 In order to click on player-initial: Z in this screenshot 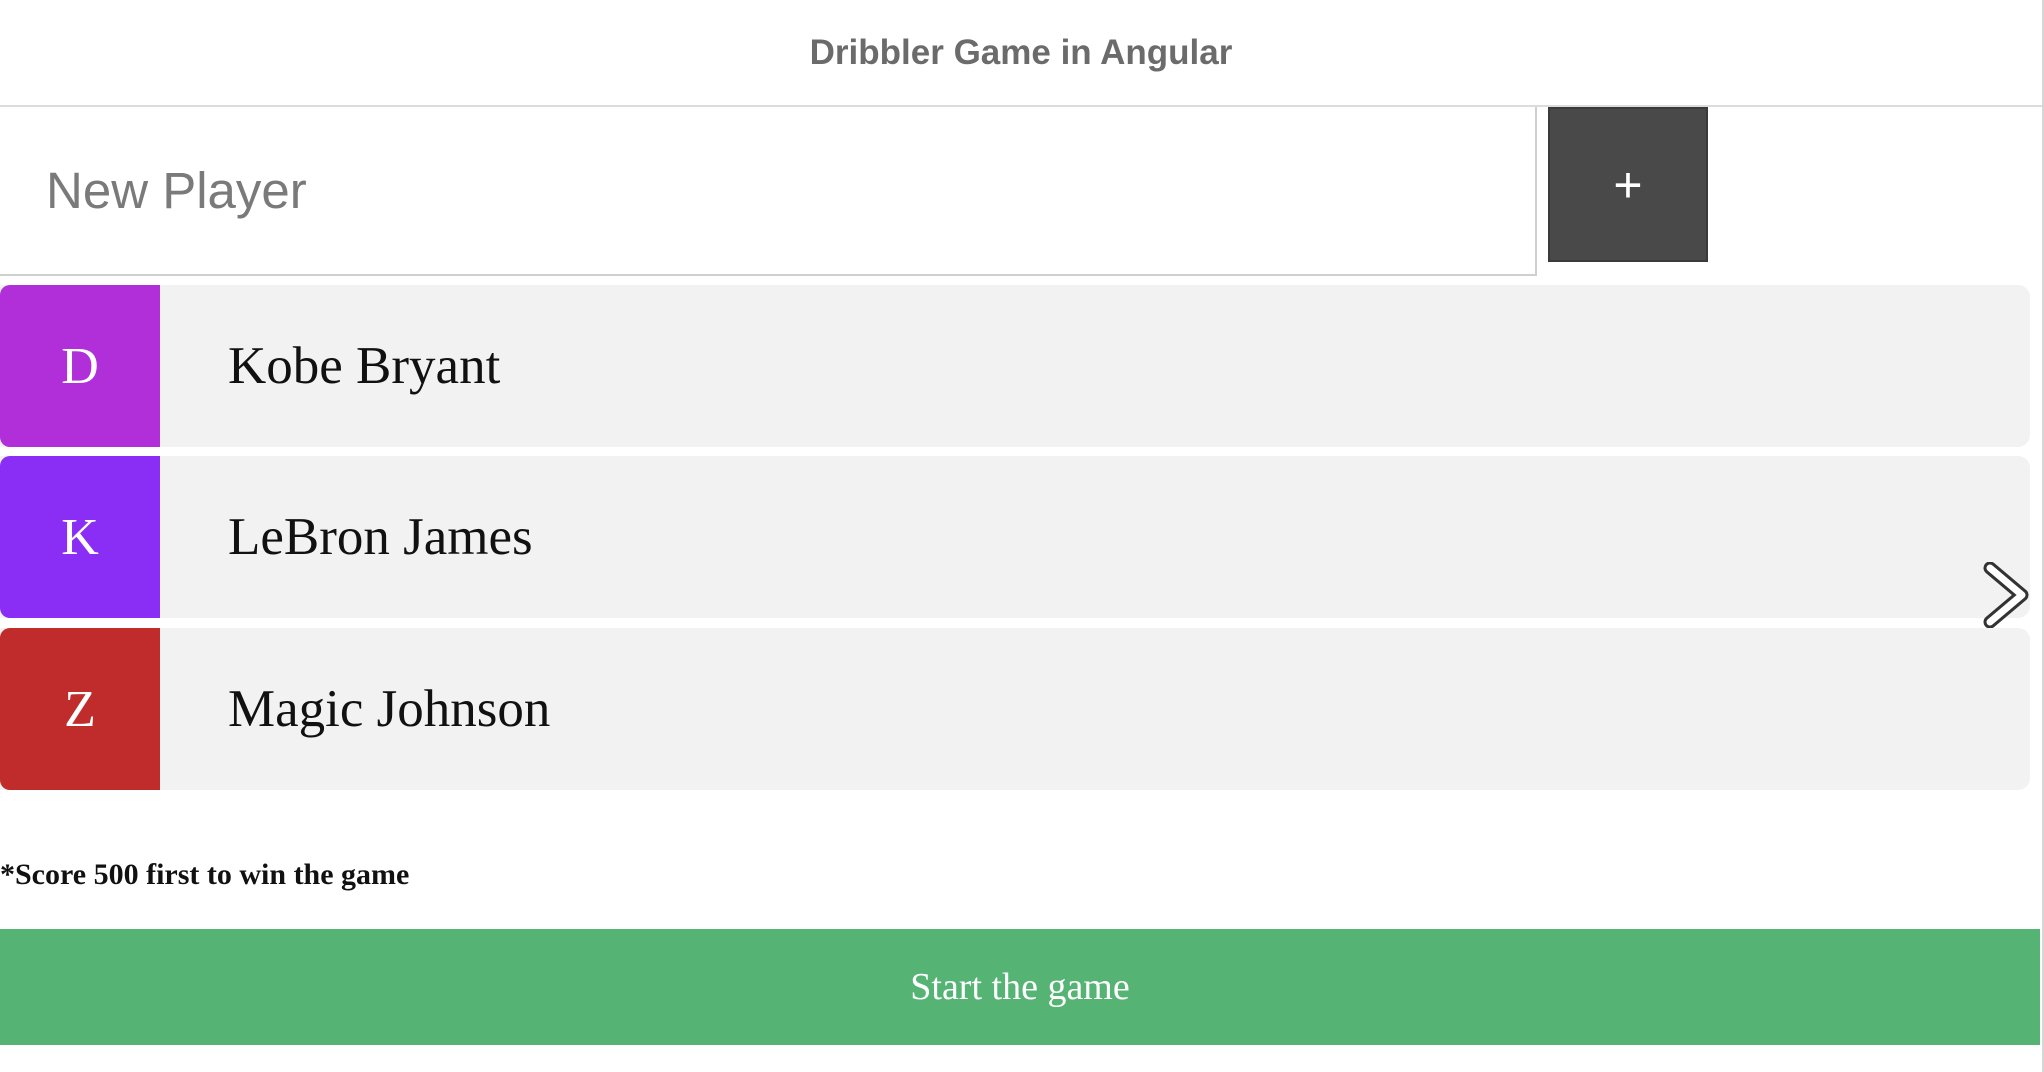, I will do `click(80, 709)`.